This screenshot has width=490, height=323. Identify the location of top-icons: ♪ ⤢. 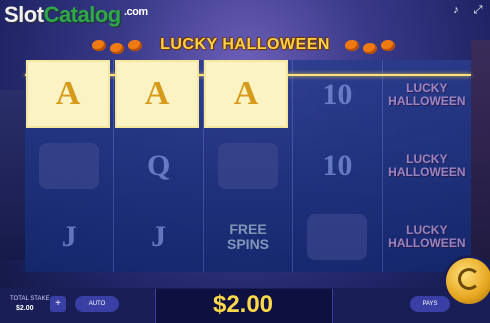
(467, 10).